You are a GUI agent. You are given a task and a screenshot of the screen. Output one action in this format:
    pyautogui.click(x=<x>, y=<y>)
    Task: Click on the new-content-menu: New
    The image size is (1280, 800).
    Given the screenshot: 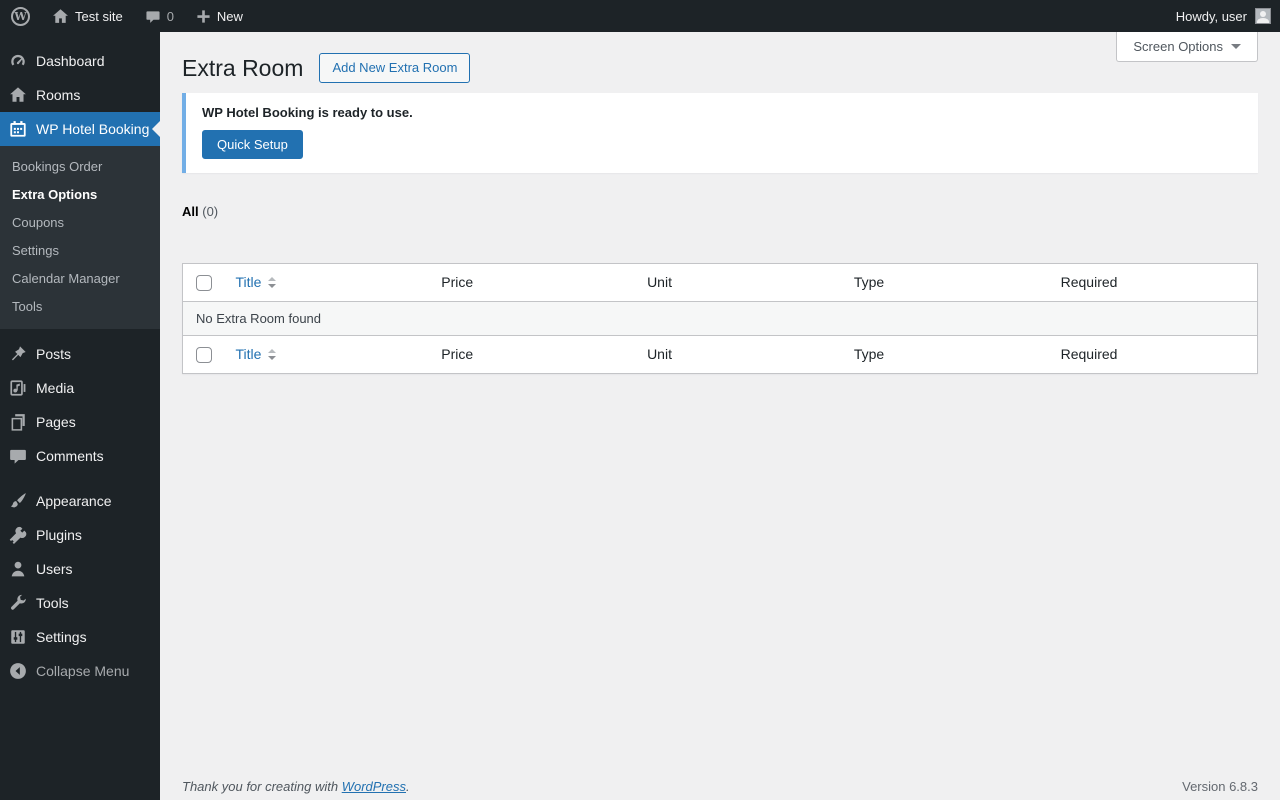 What is the action you would take?
    pyautogui.click(x=219, y=16)
    